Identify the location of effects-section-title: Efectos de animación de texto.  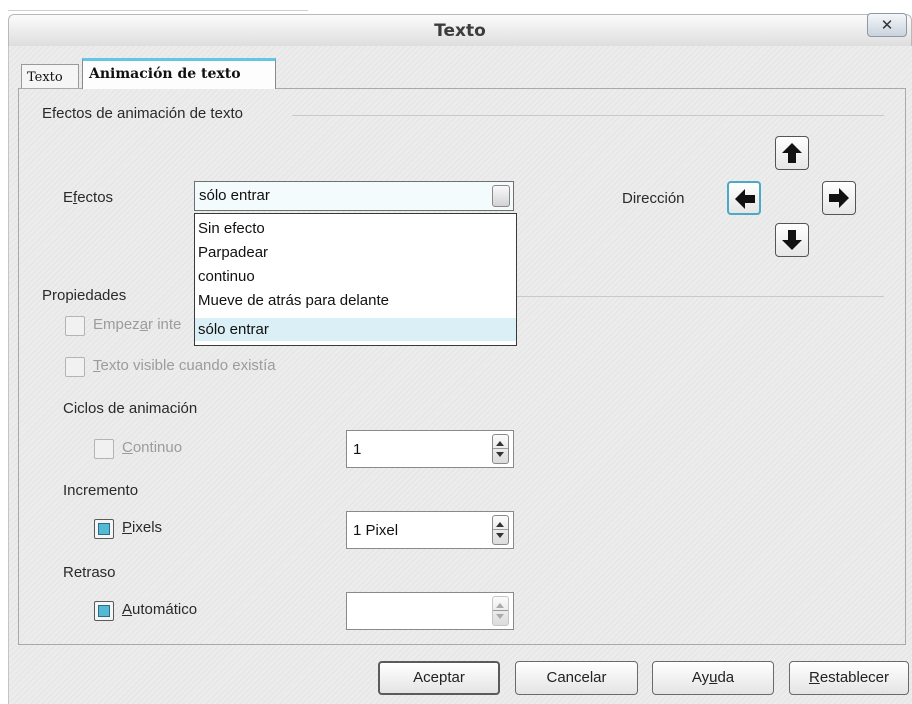
(142, 113).